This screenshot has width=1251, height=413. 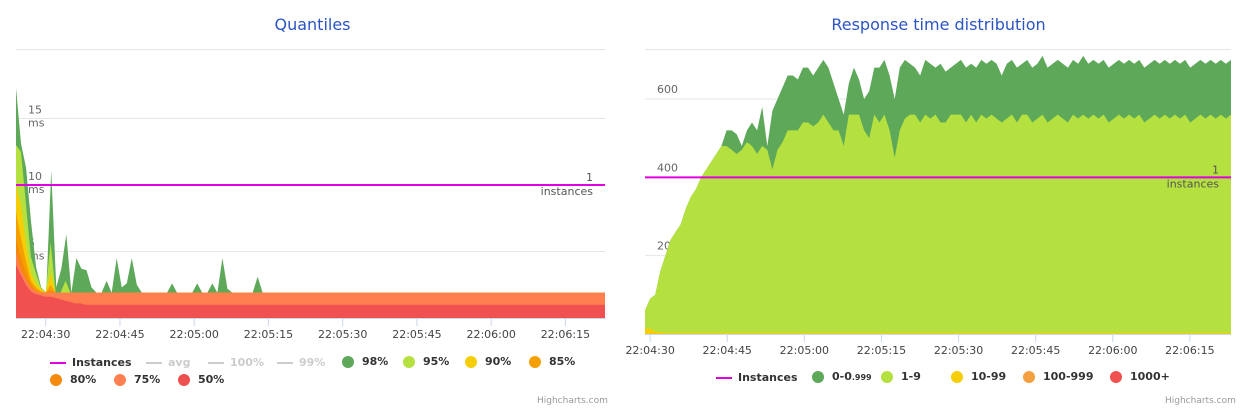 What do you see at coordinates (147, 379) in the screenshot?
I see `legend-label: 75%` at bounding box center [147, 379].